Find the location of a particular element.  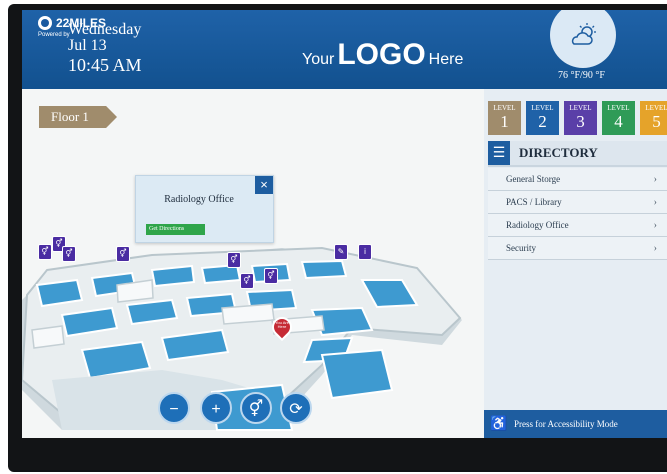

logo-main: LOGO is located at coordinates (381, 54).